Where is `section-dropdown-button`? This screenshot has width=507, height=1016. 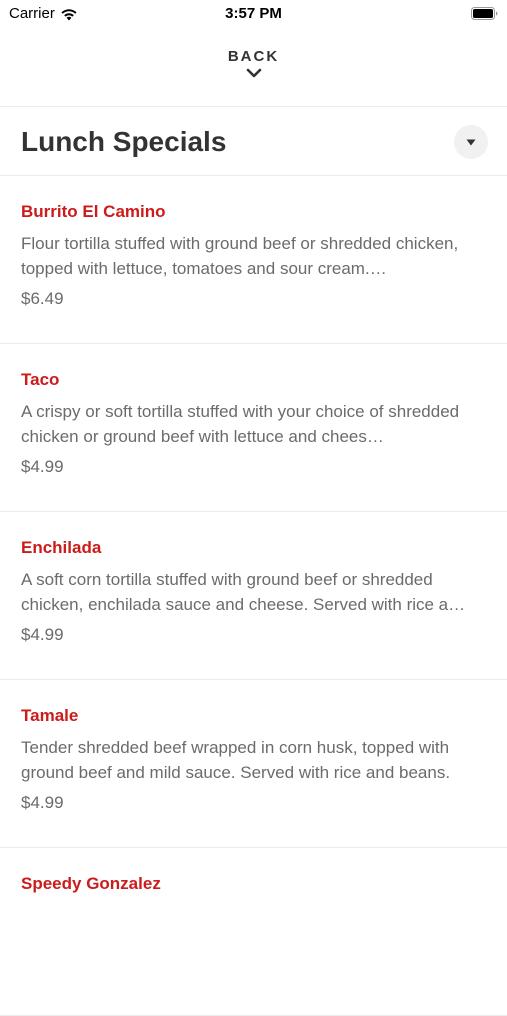
section-dropdown-button is located at coordinates (471, 142).